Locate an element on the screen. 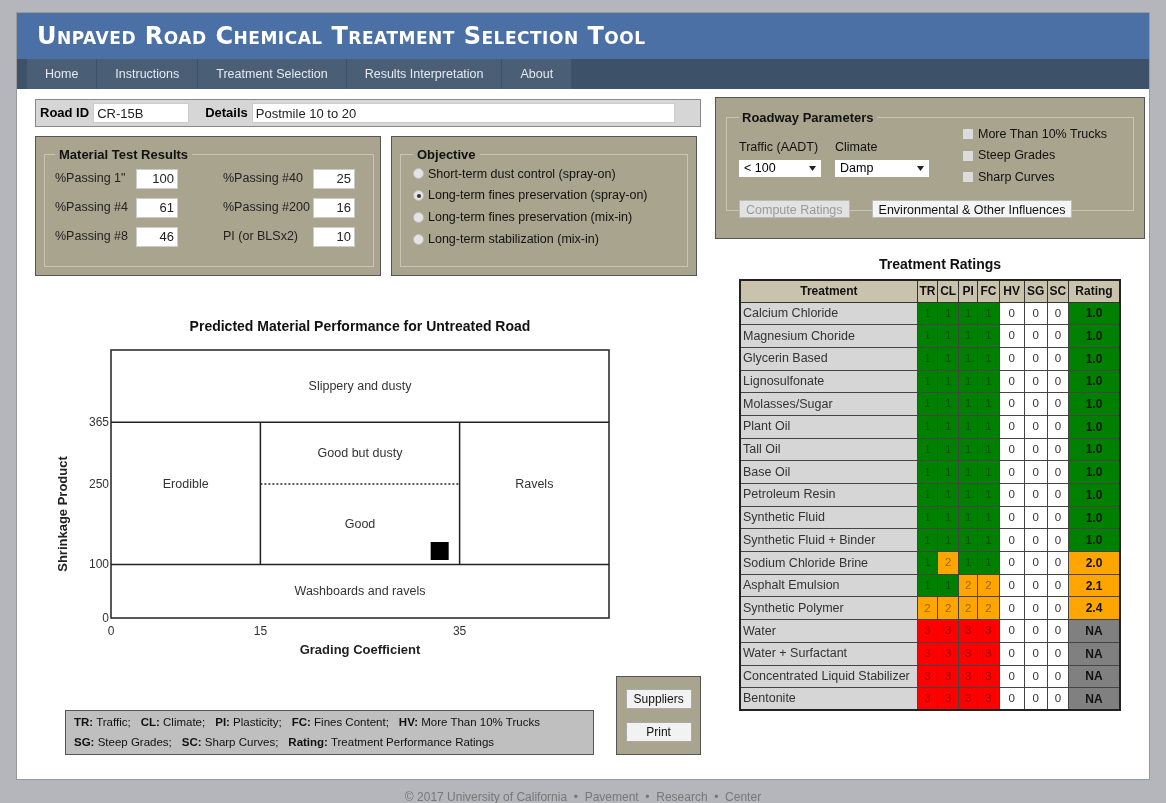 This screenshot has width=1166, height=803. test-field: 25 is located at coordinates (334, 178).